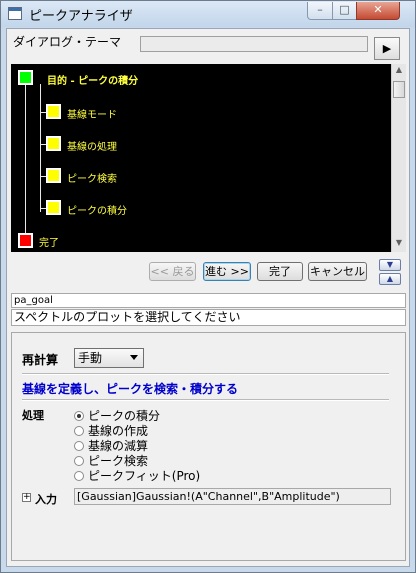 Image resolution: width=416 pixels, height=573 pixels. What do you see at coordinates (25, 158) in the screenshot?
I see `flow-trunk-line` at bounding box center [25, 158].